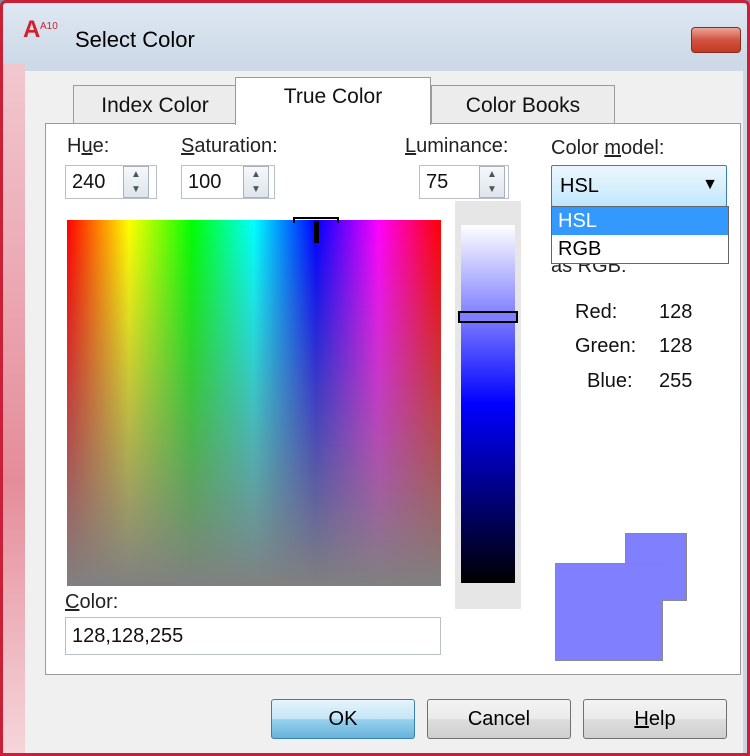 The width and height of the screenshot is (750, 756). I want to click on color-field-crosshair-stem, so click(316, 232).